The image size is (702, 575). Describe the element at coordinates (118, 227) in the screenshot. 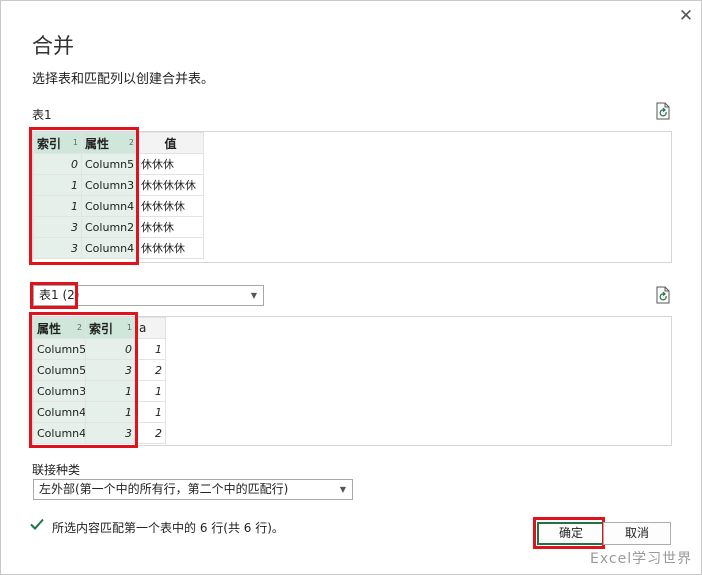

I see `table-row: 3 Column2 休休休` at that location.